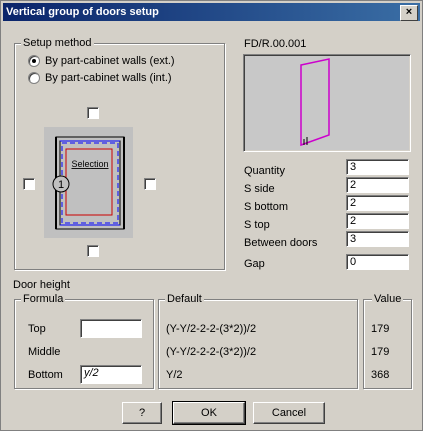 This screenshot has height=431, width=423. Describe the element at coordinates (266, 207) in the screenshot. I see `param-s-bottom-label: S bottom` at that location.